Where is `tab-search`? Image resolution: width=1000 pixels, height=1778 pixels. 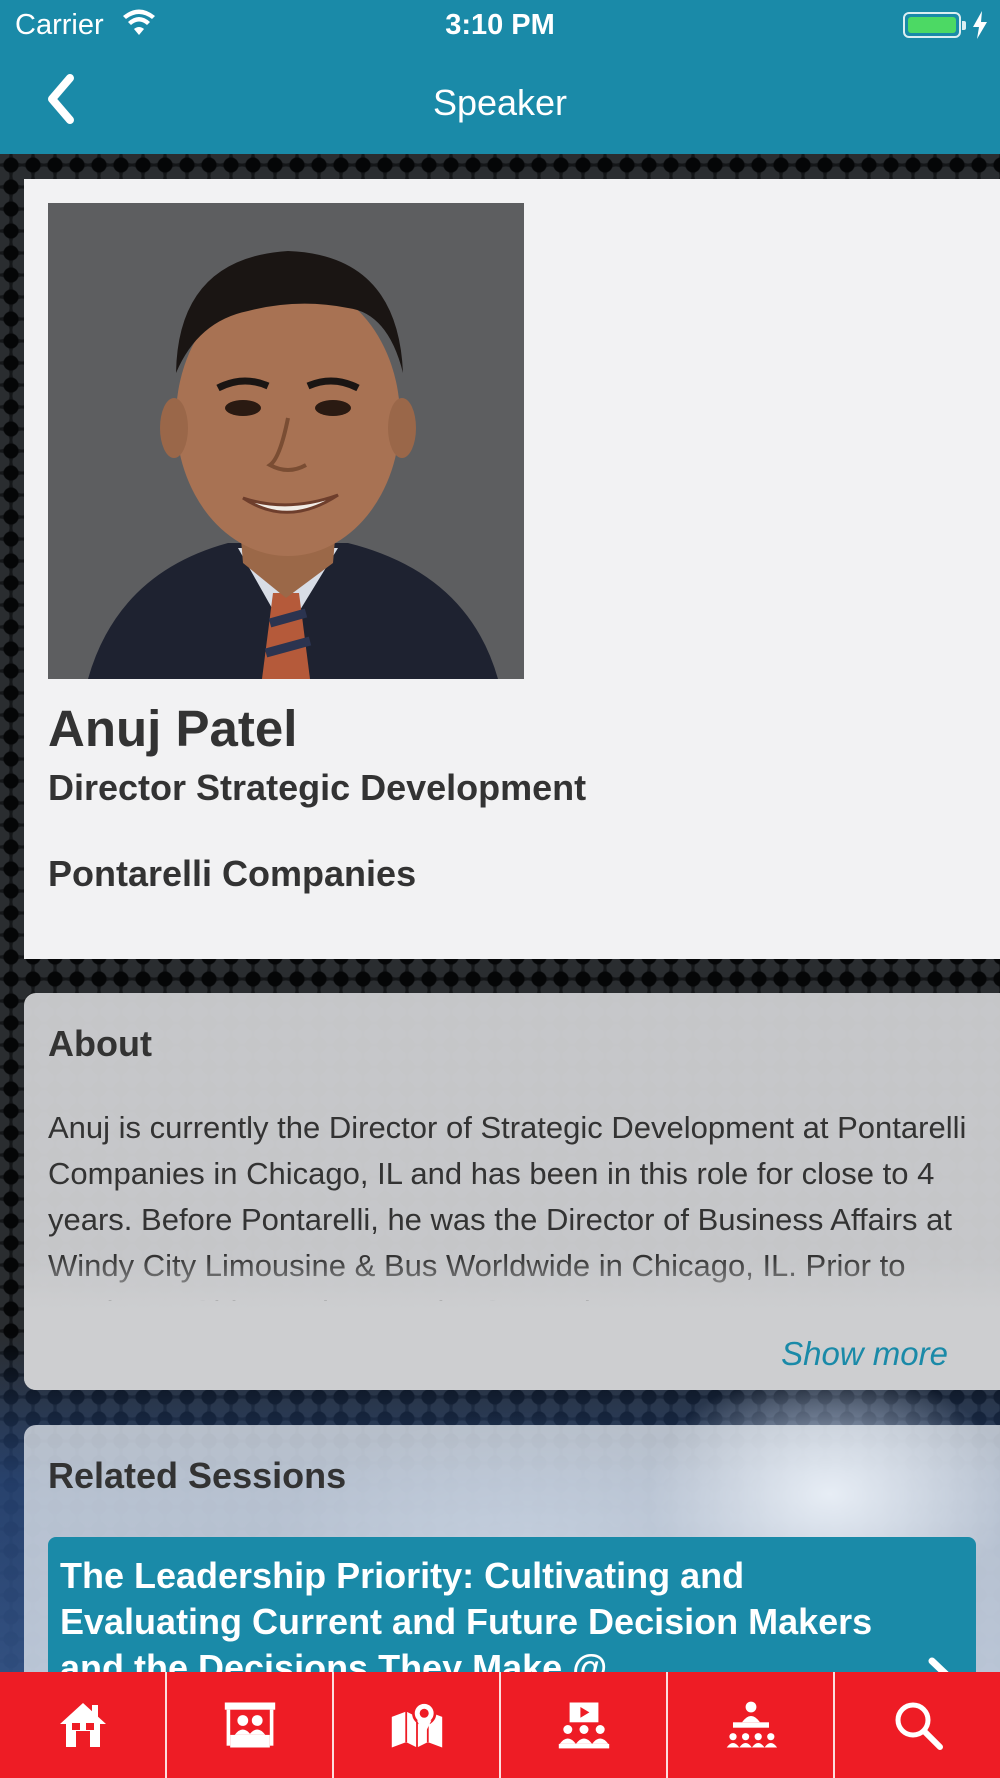 tab-search is located at coordinates (916, 1725).